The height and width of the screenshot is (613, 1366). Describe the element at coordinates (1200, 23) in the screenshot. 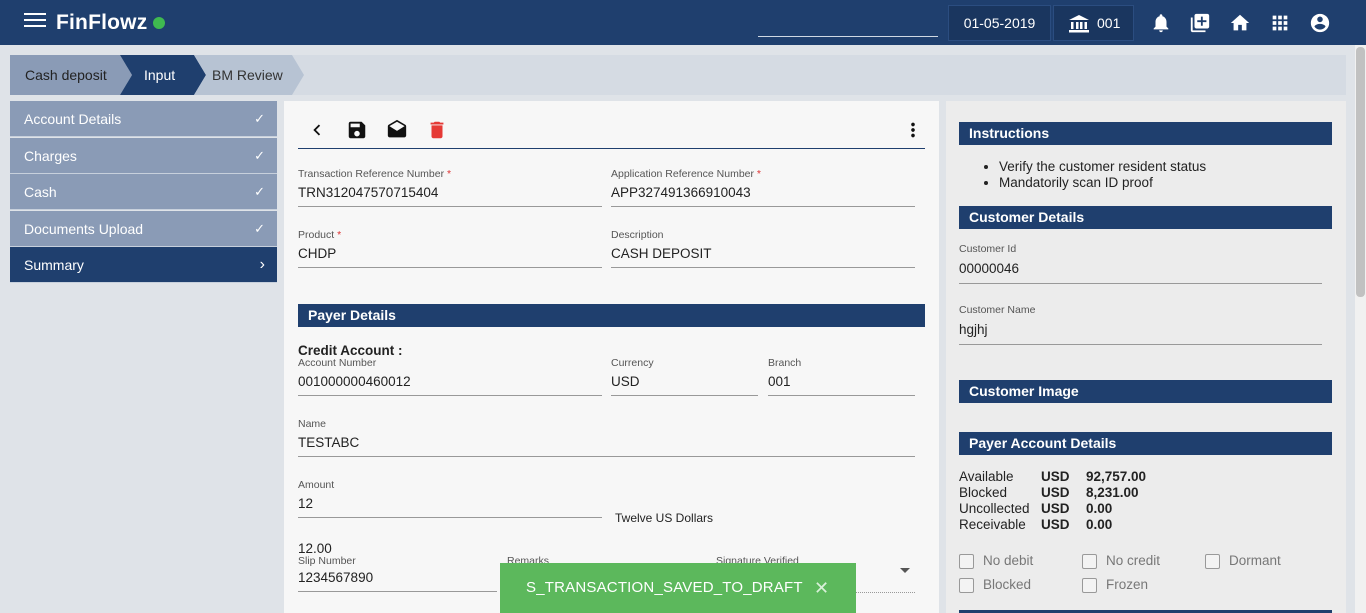

I see `add-box-icon` at that location.